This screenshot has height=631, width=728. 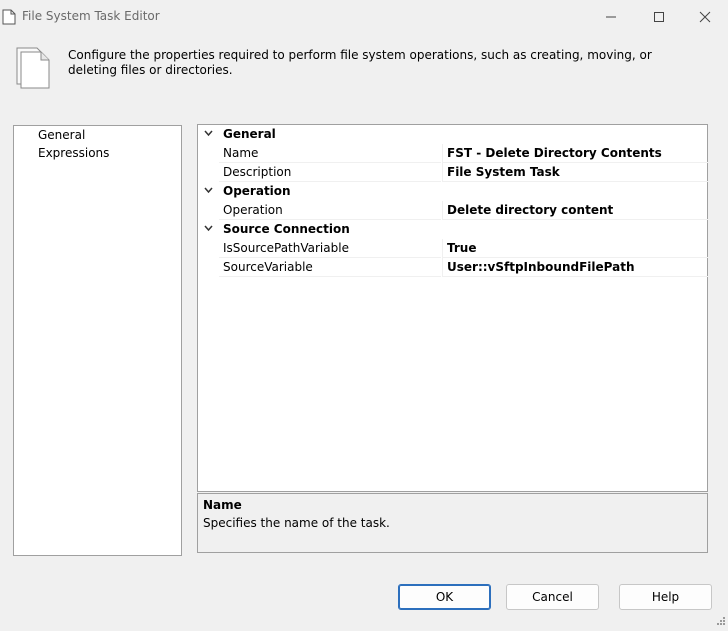 I want to click on property-row-name: Name FST - Delete Directory Contents, so click(x=453, y=153).